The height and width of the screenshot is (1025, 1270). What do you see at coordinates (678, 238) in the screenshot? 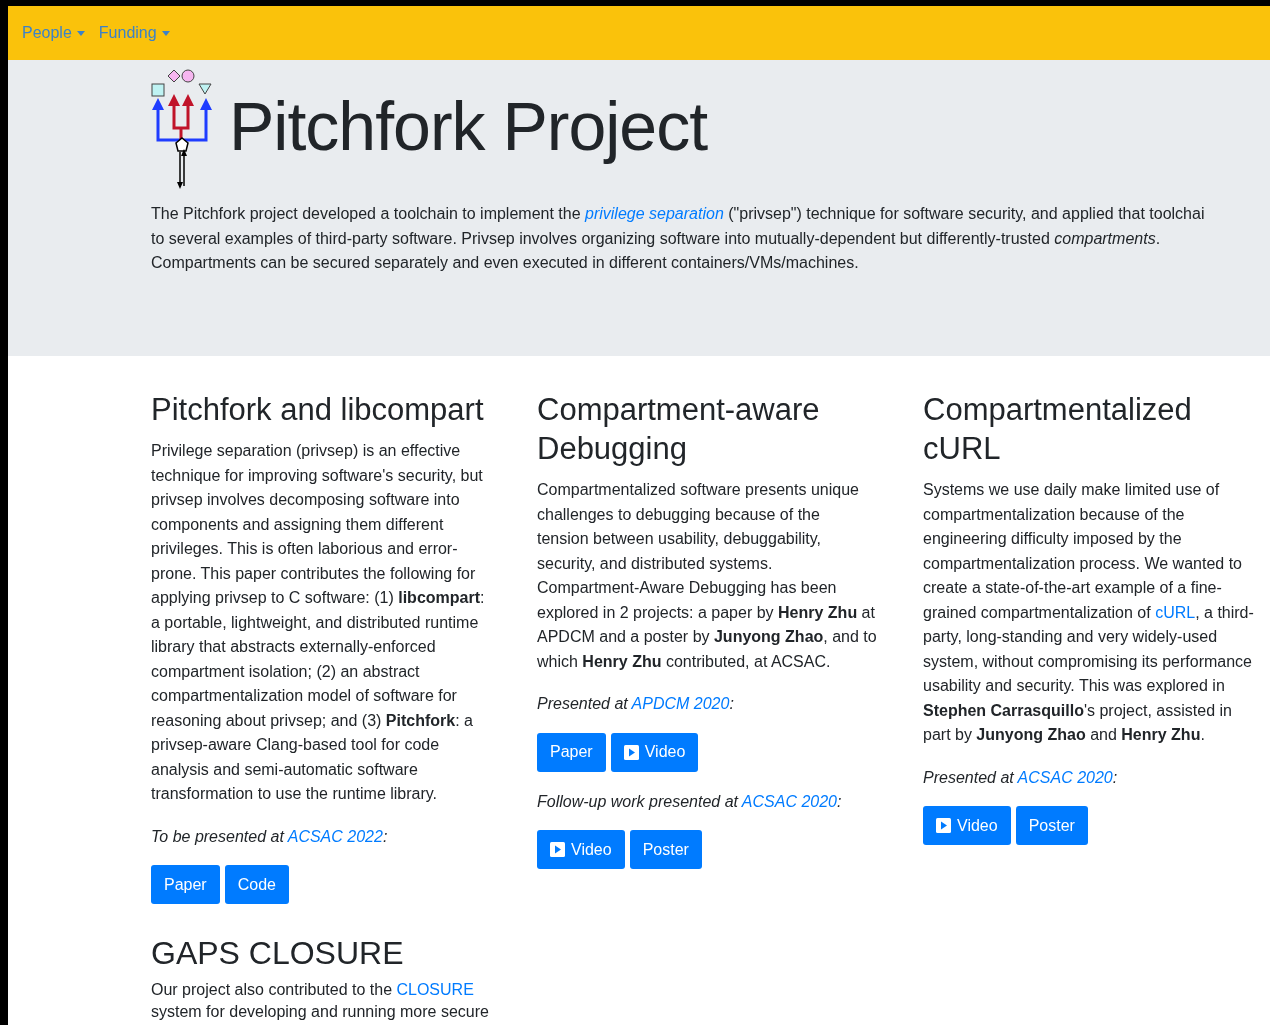
I see `intro-paragraph: The Pitchfork project developed a toolchain to implement the privilege separation ("privsep") technique for software security, and applied that toolchai to several examples of third-party software. Privsep involves organizing software into mutually-dependent but differently-trusted compartments. Compartments can be secured separately and even executed in different containers/VMs/machines.` at bounding box center [678, 238].